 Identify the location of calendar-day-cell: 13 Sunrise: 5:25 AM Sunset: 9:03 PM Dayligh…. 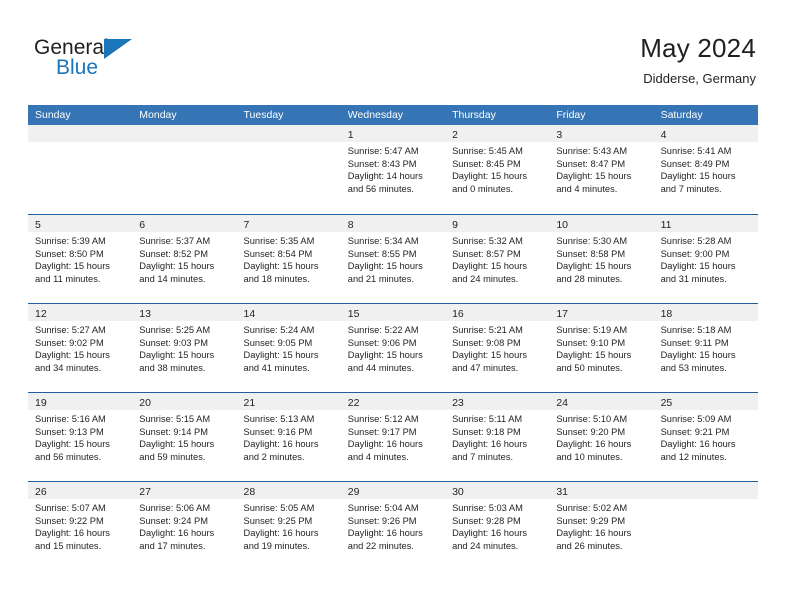
(184, 348).